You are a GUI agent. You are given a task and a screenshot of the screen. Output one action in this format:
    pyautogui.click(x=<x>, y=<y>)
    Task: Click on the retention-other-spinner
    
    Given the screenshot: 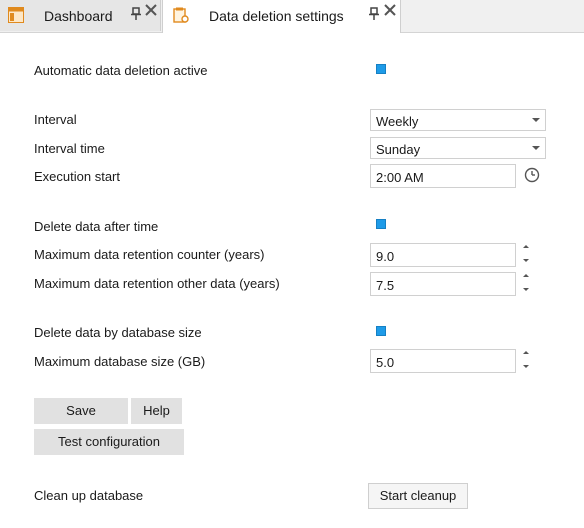 What is the action you would take?
    pyautogui.click(x=526, y=283)
    